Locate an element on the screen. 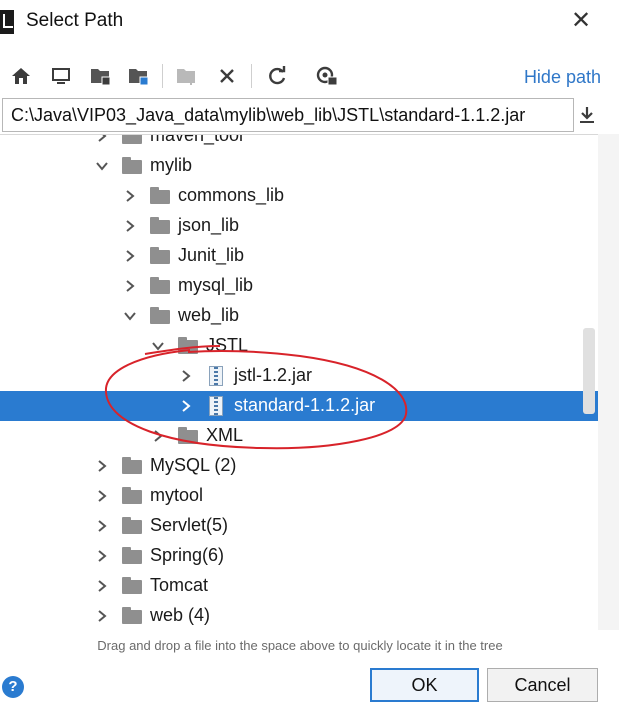 This screenshot has height=706, width=619. tree-row: web_lib is located at coordinates (299, 316).